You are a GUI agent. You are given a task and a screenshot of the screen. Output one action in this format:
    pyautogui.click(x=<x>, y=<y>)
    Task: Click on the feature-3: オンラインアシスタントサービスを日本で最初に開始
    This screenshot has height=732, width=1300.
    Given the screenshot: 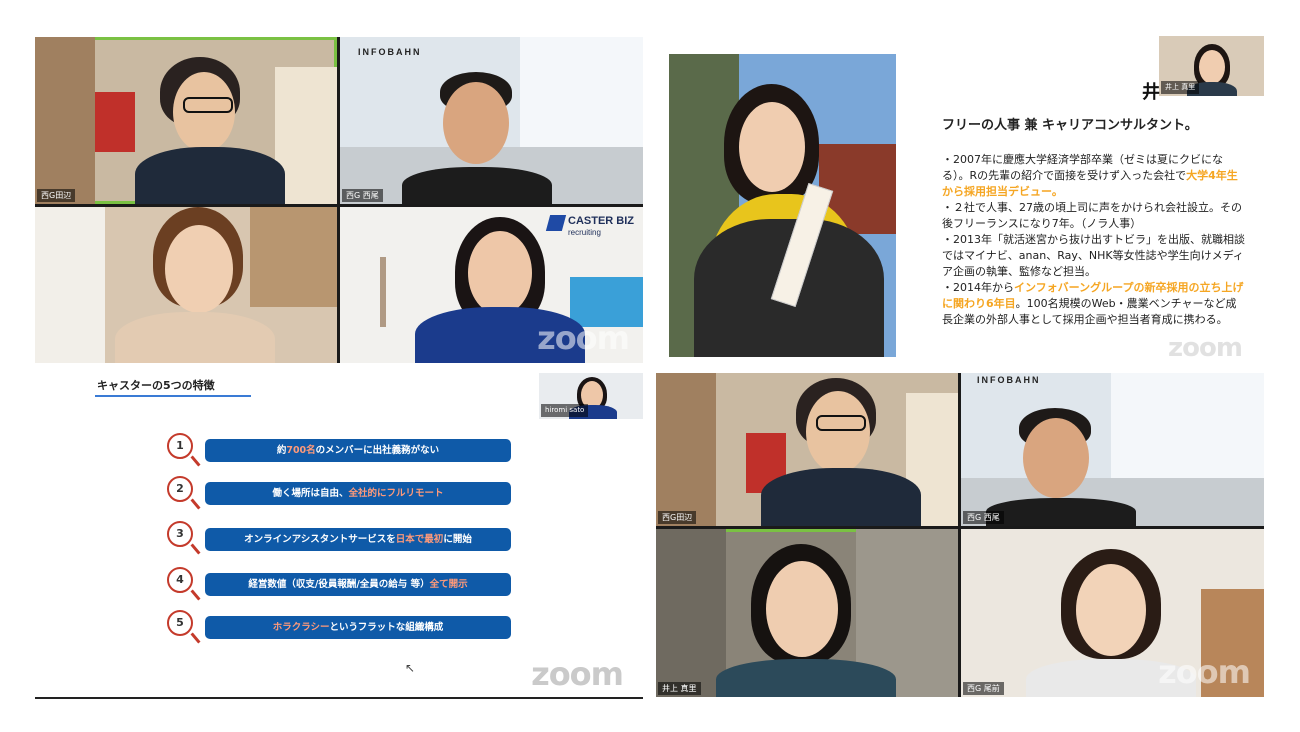 What is the action you would take?
    pyautogui.click(x=358, y=539)
    